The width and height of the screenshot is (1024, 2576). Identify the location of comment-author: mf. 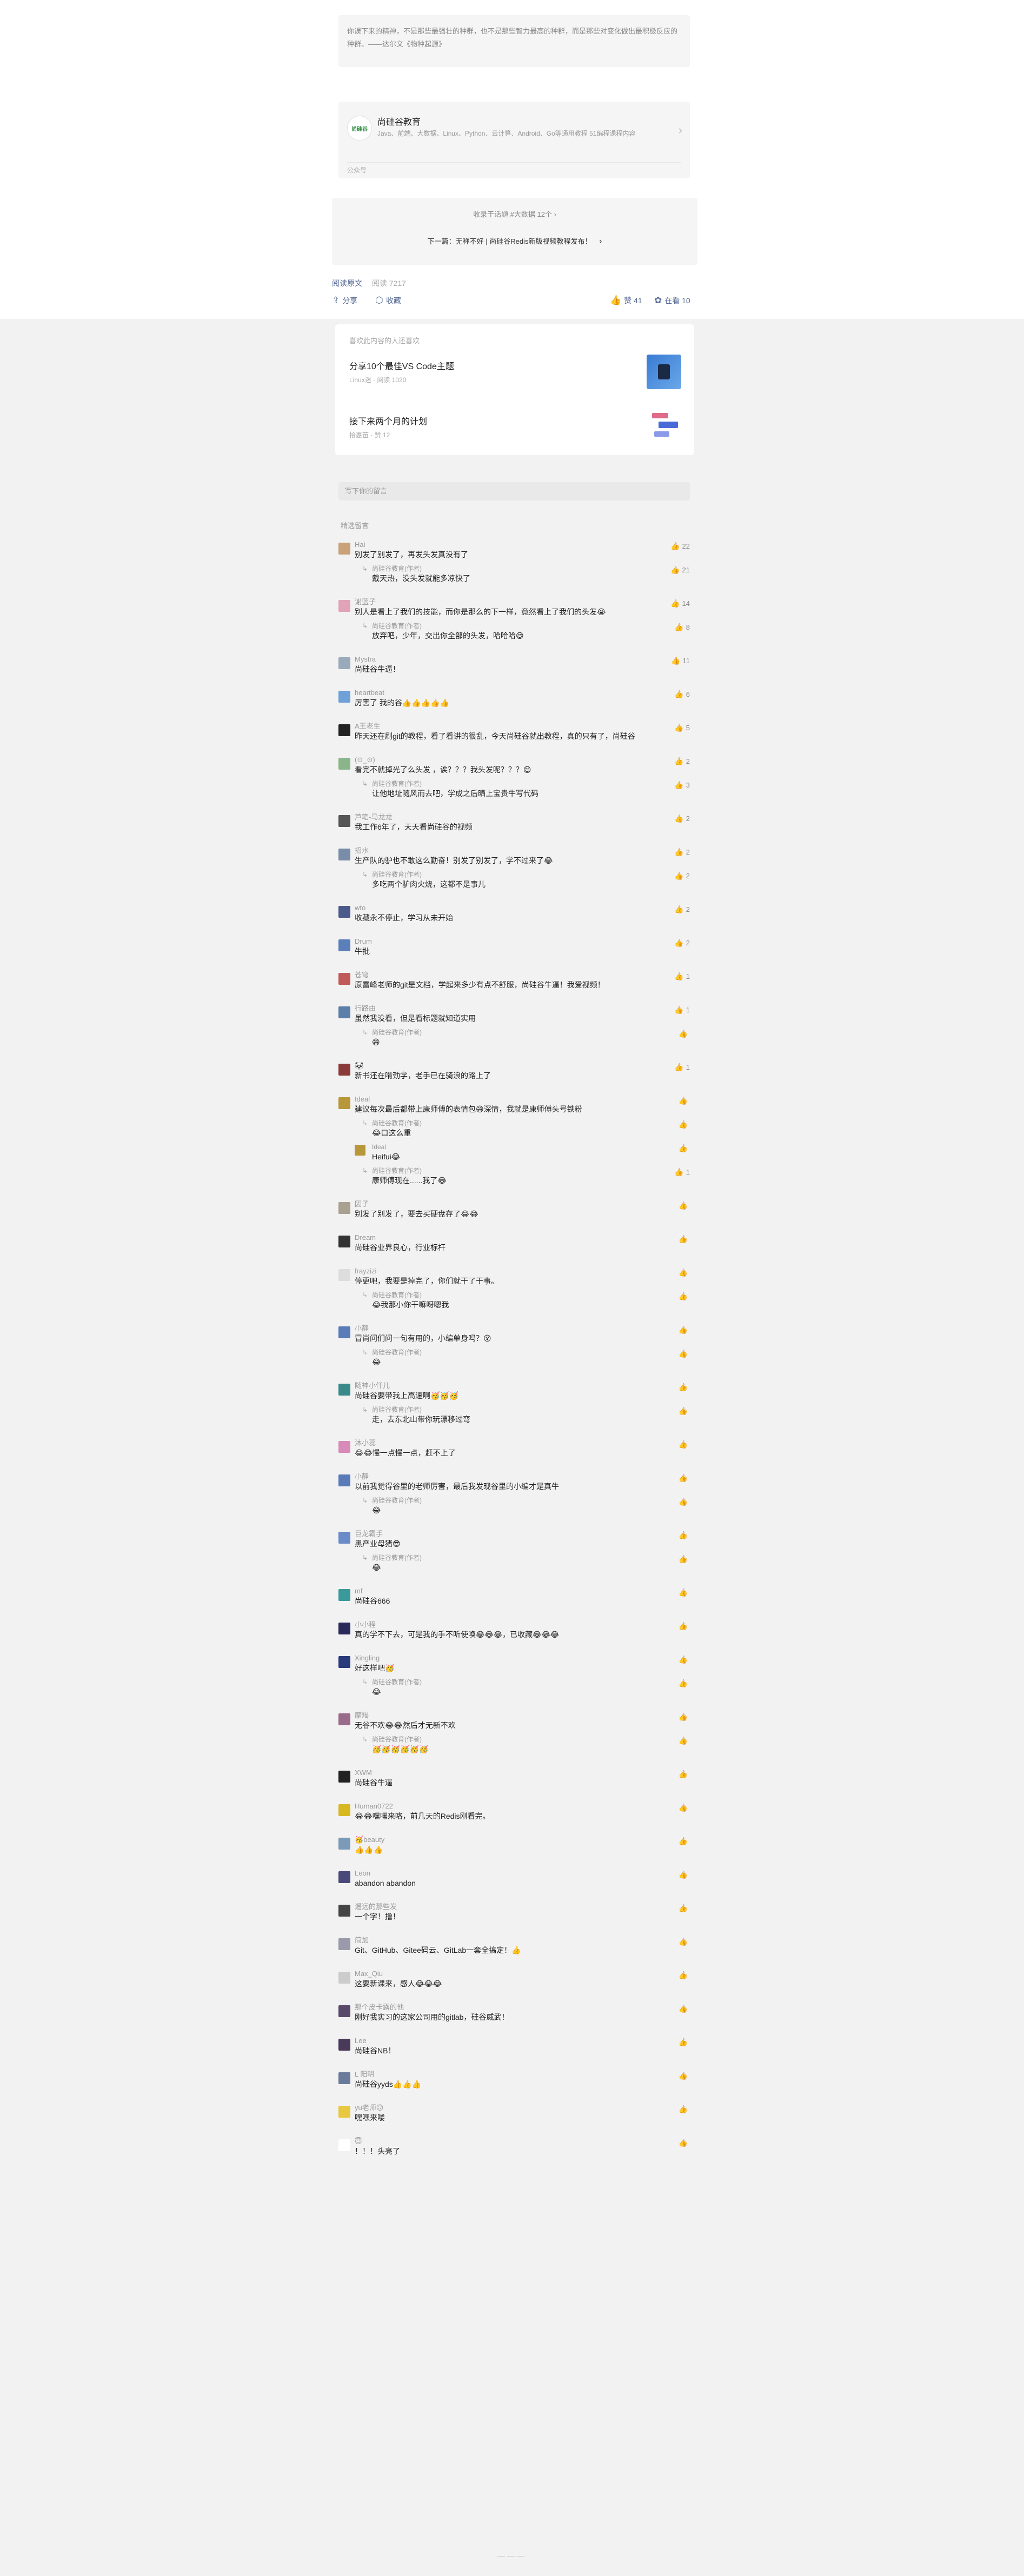
(522, 1592).